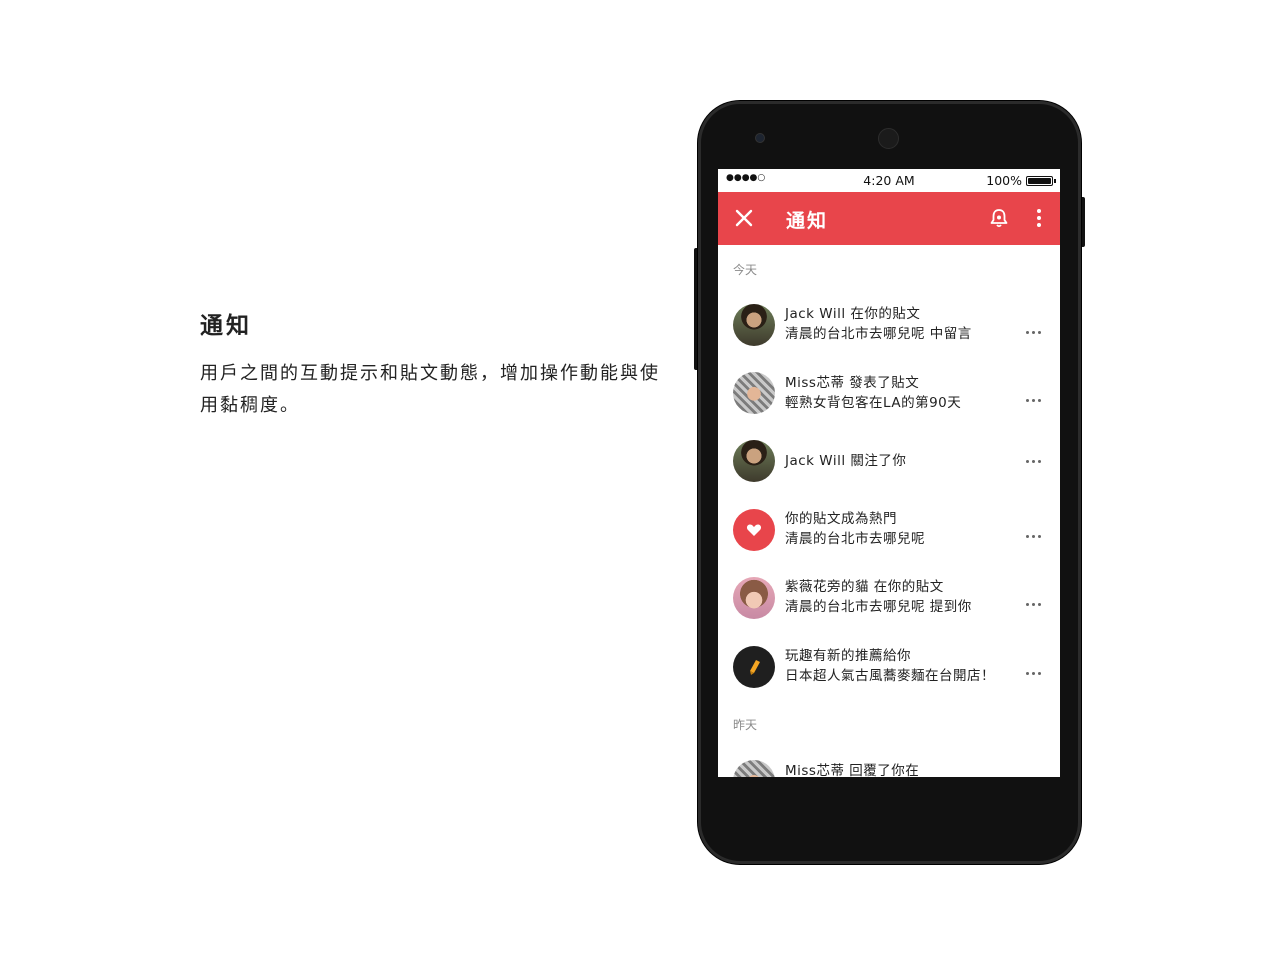  What do you see at coordinates (902, 597) in the screenshot?
I see `notification-text: 紫薇花旁的貓 在你的貼文 清晨的台北市去哪兒呢 提到你` at bounding box center [902, 597].